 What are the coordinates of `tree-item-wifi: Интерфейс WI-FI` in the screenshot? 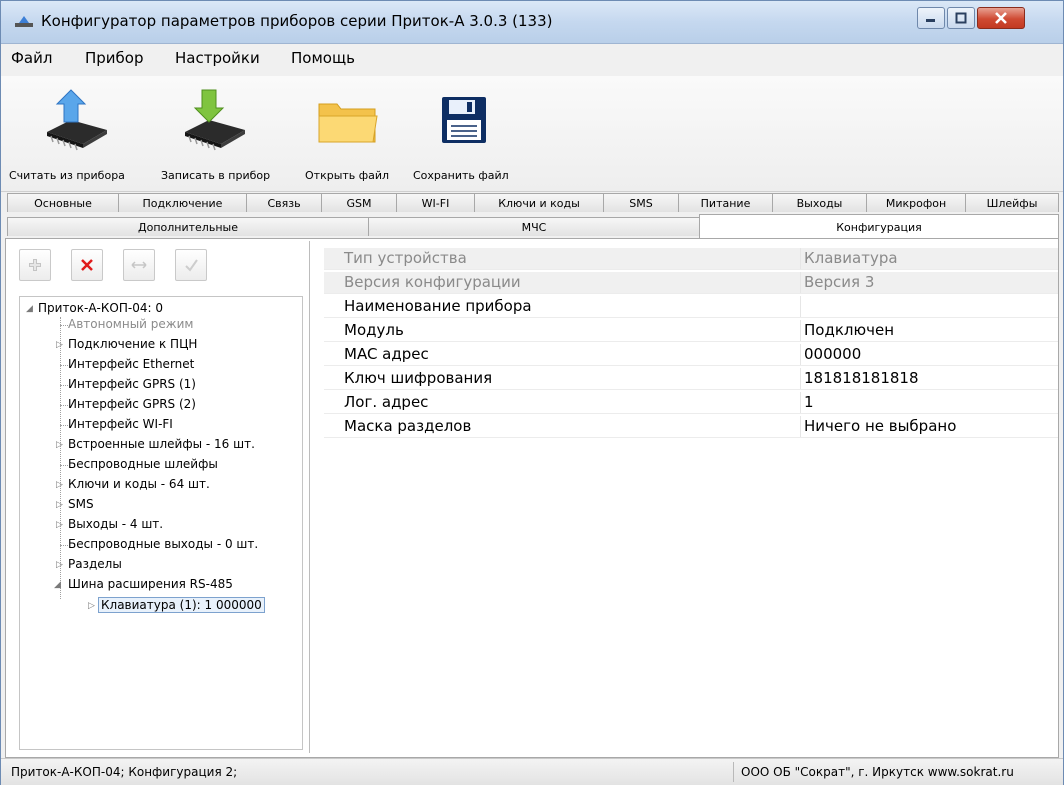 It's located at (120, 424).